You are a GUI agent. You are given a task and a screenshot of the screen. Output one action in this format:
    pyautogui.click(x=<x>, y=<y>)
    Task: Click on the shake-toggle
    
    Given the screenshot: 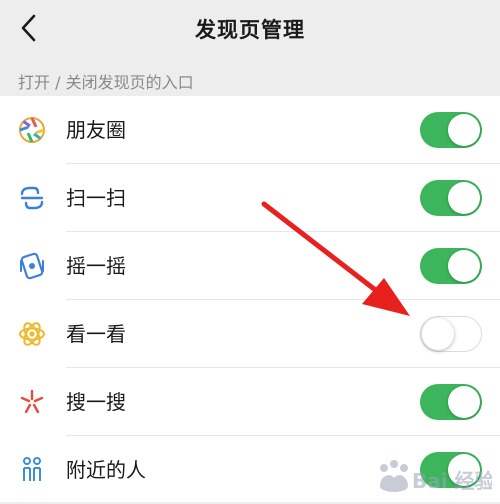 What is the action you would take?
    pyautogui.click(x=451, y=266)
    